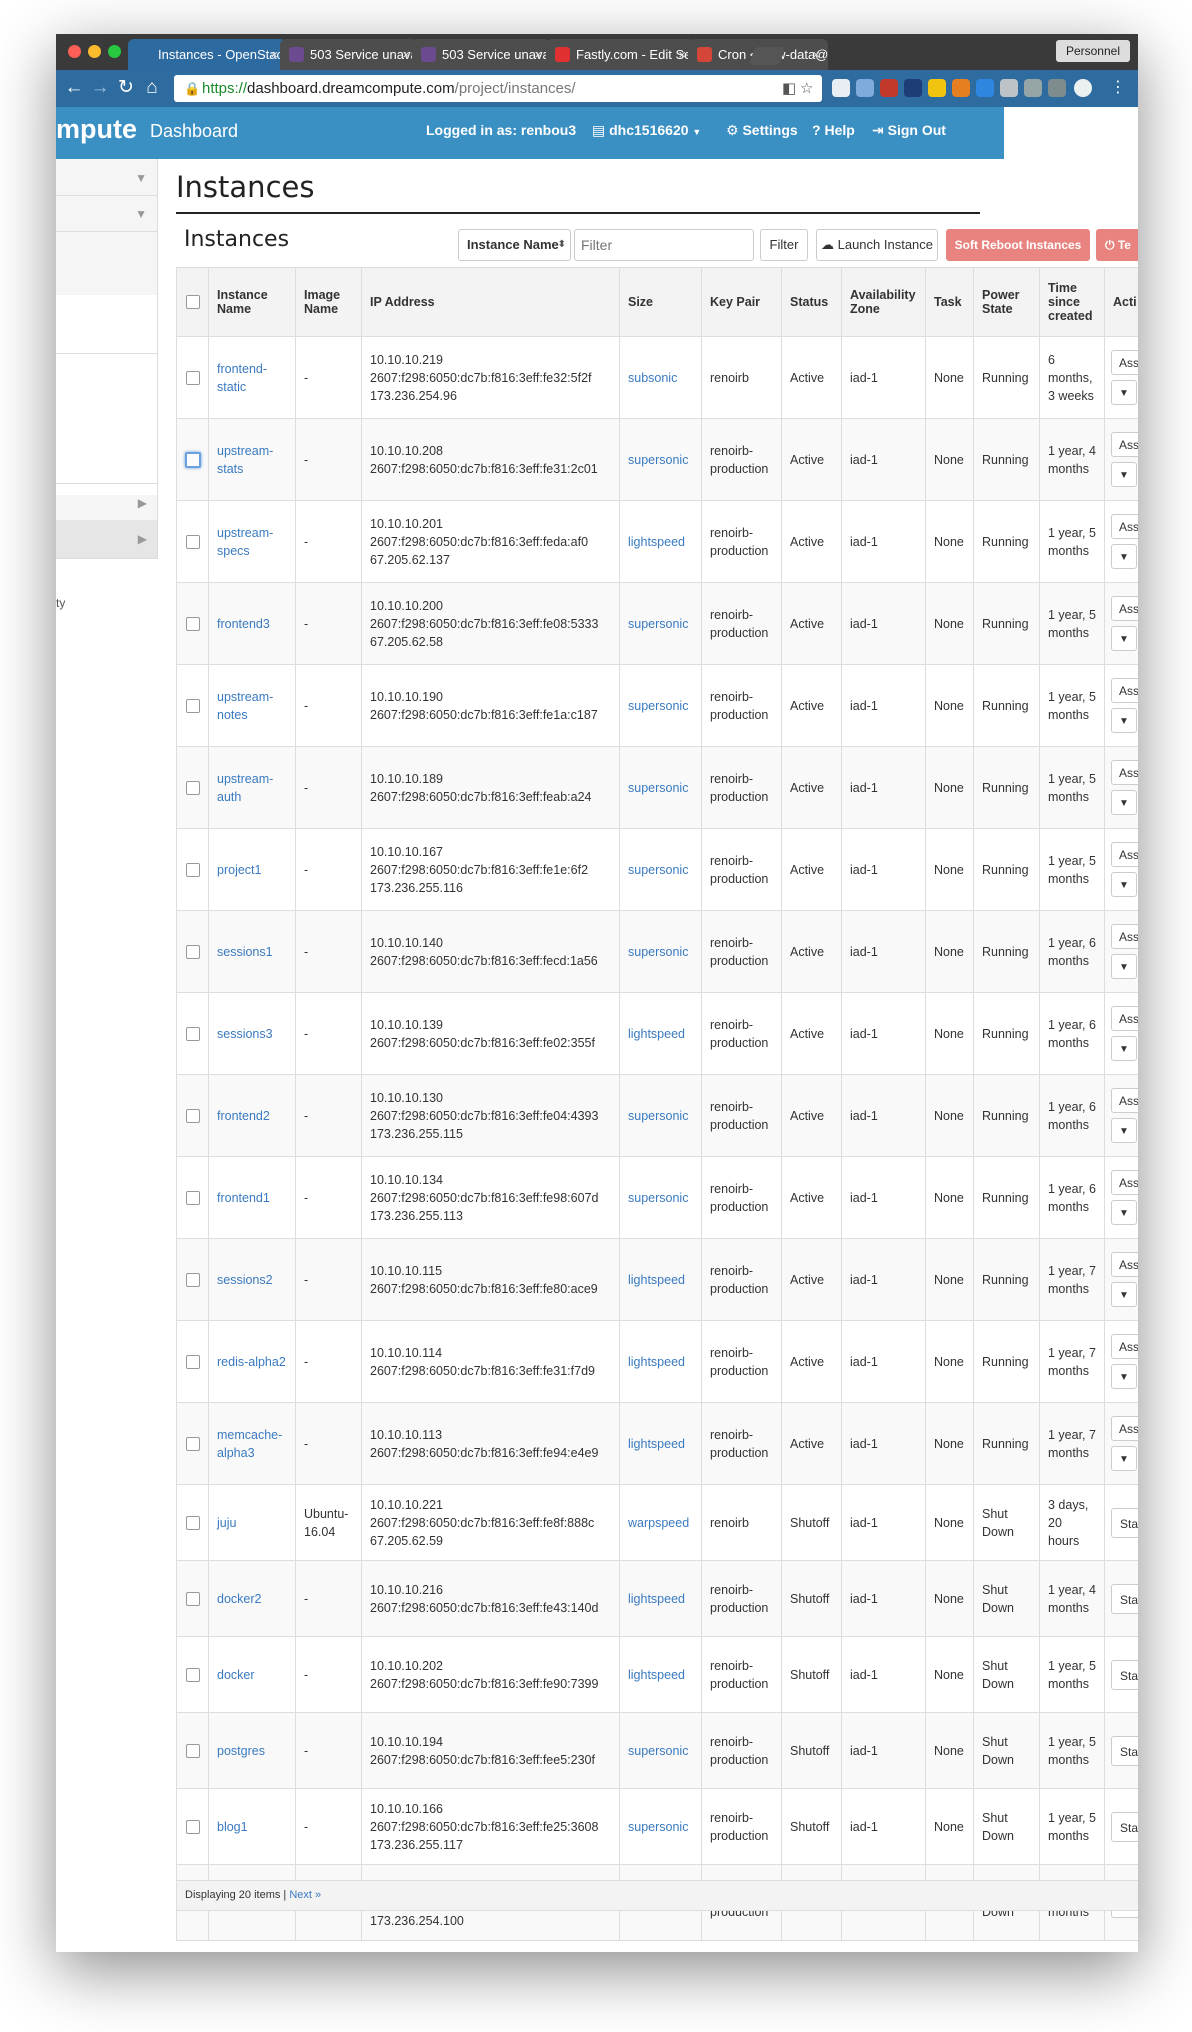 The width and height of the screenshot is (1192, 2032). Describe the element at coordinates (1006, 302) in the screenshot. I see `column-header: Power State` at that location.